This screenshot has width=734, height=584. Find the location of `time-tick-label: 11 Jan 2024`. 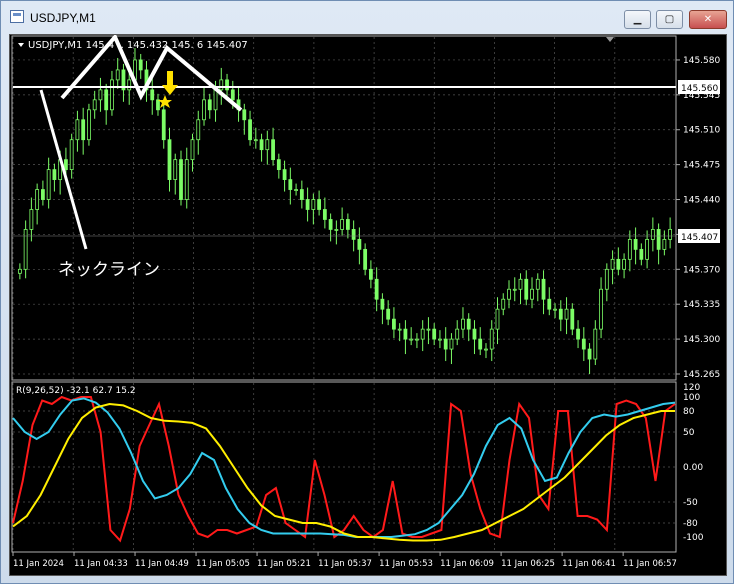

time-tick-label: 11 Jan 2024 is located at coordinates (38, 564).